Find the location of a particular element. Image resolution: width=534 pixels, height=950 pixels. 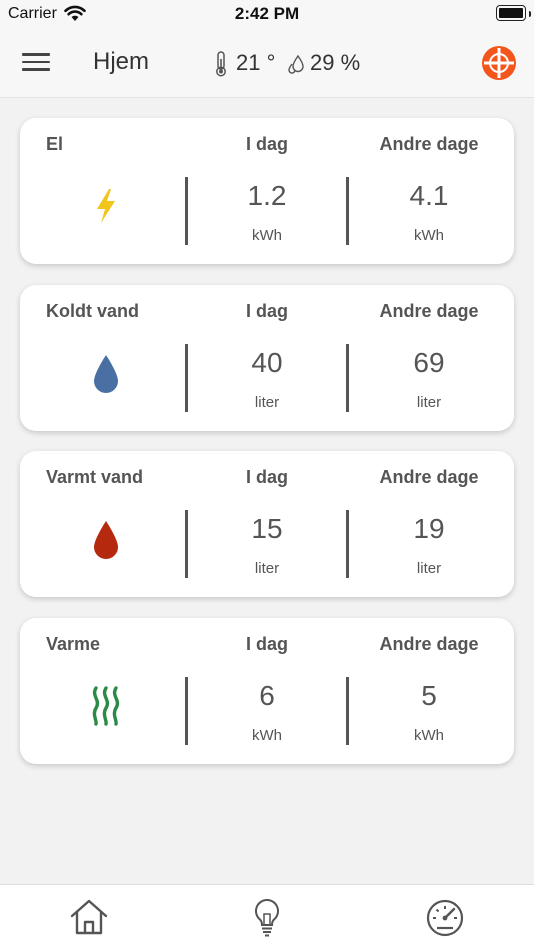

card-title: Koldt vand is located at coordinates (92, 311).